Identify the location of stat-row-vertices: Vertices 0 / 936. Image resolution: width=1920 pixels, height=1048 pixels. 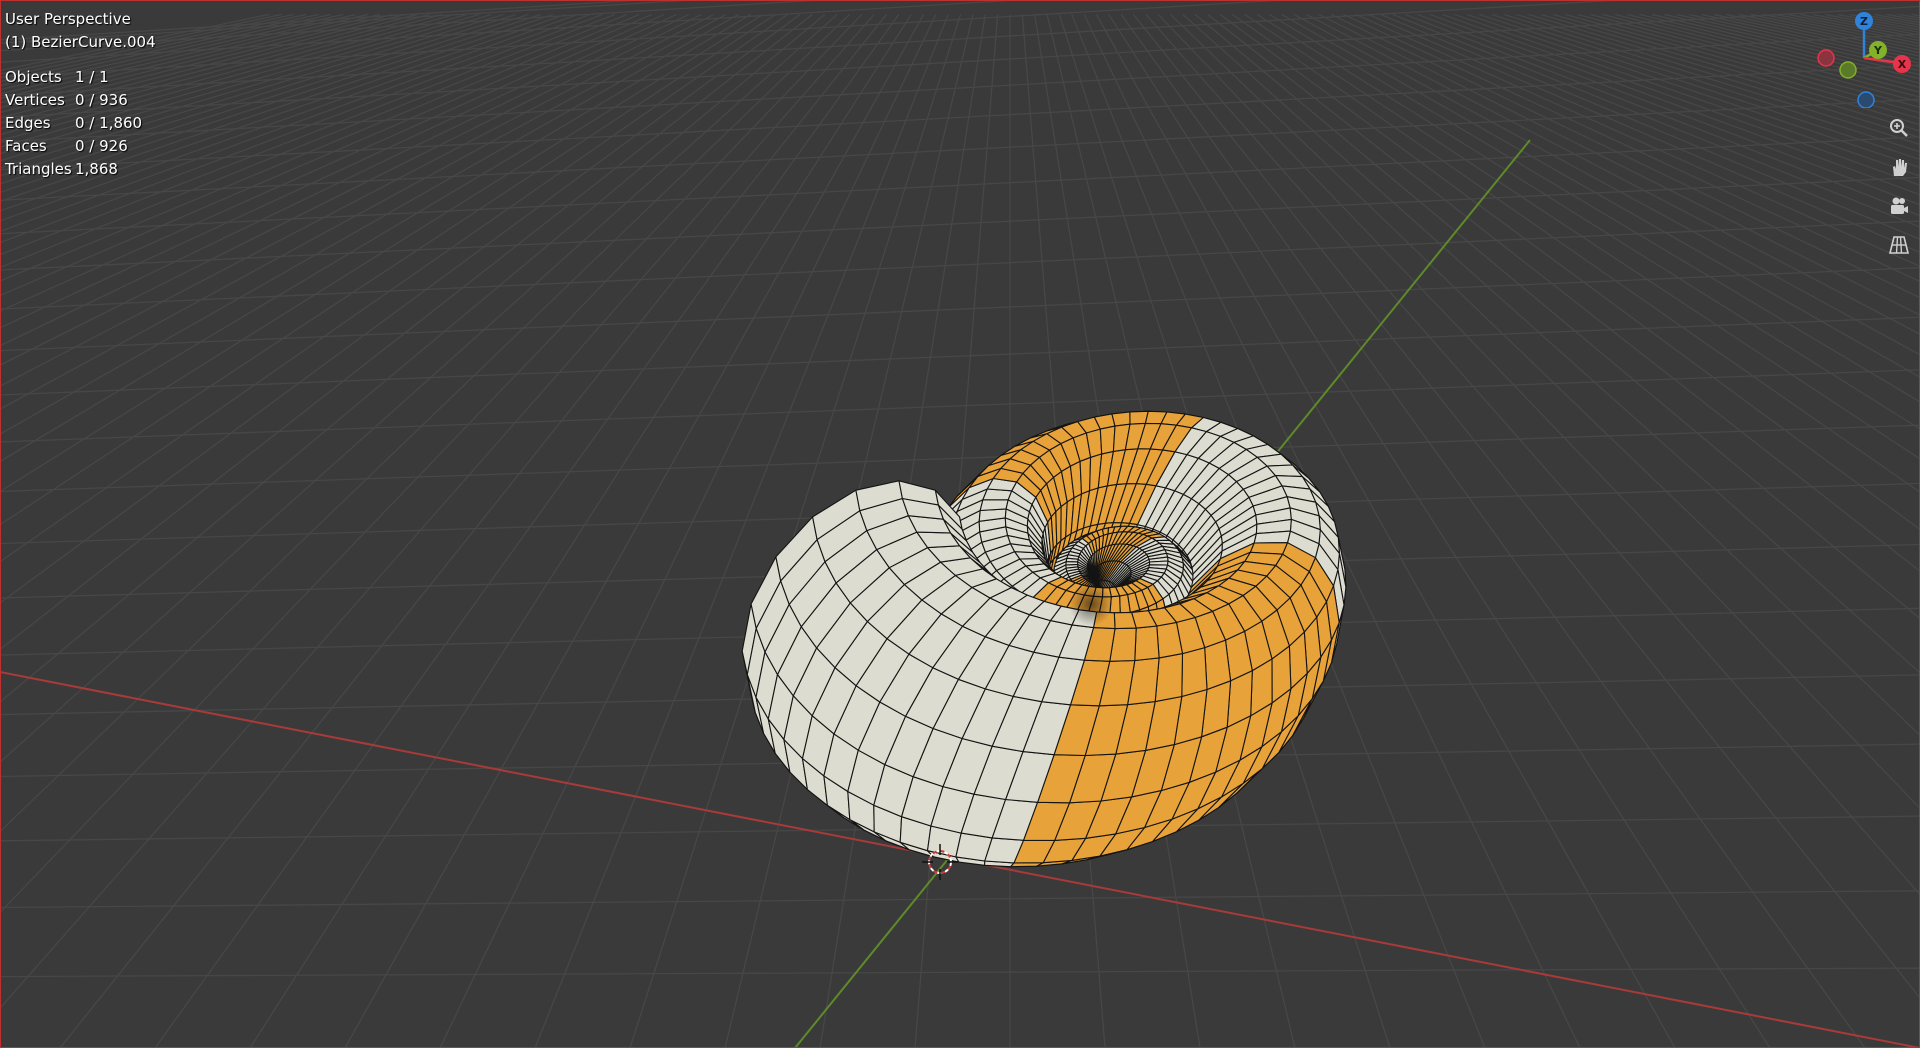
(80, 100).